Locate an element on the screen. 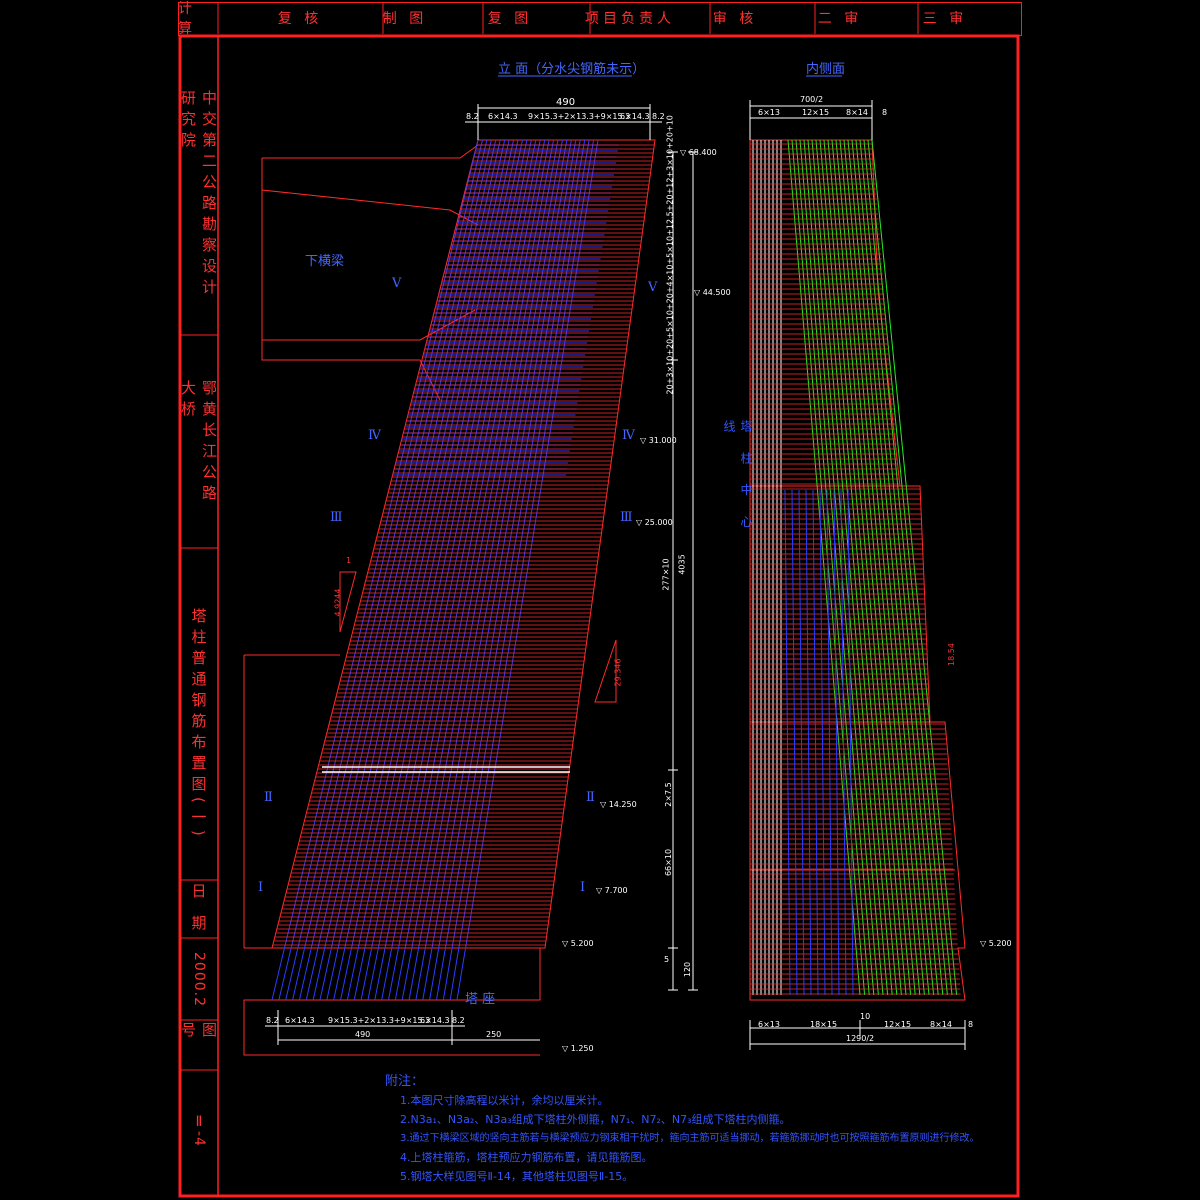  dim-side-top-d: 8 is located at coordinates (885, 112).